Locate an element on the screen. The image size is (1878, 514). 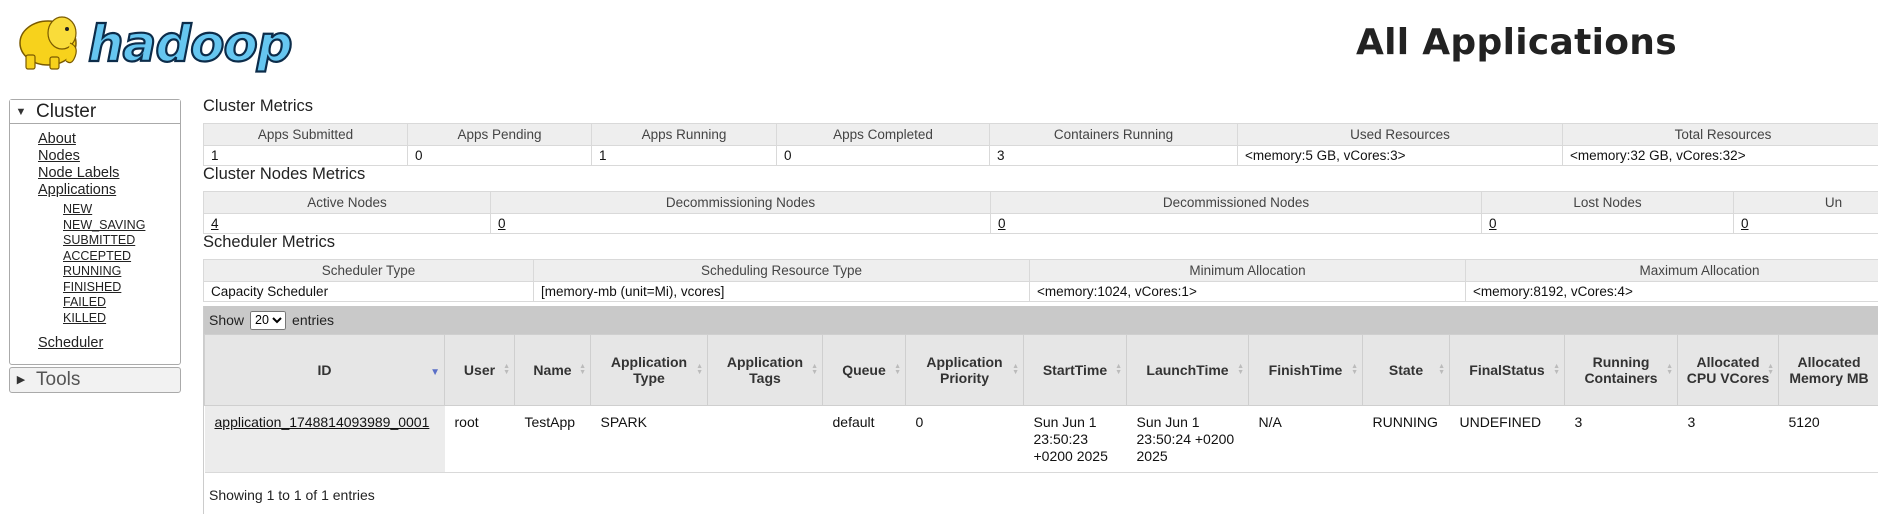
cell-state: RUNNING is located at coordinates (1406, 439).